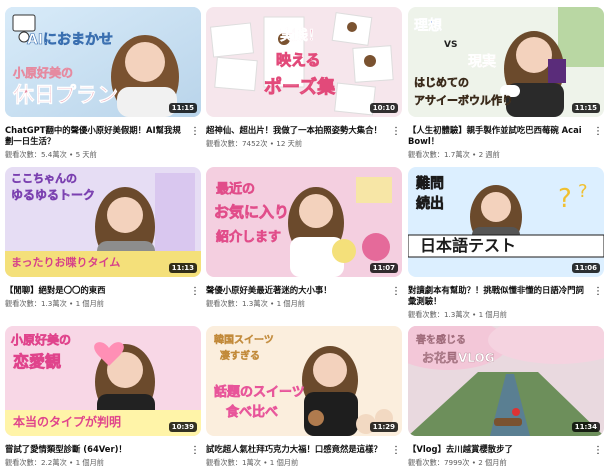 The width and height of the screenshot is (608, 468). Describe the element at coordinates (454, 154) in the screenshot. I see `video-stats: 觀看次數：1.7萬次 • 2 週前` at that location.